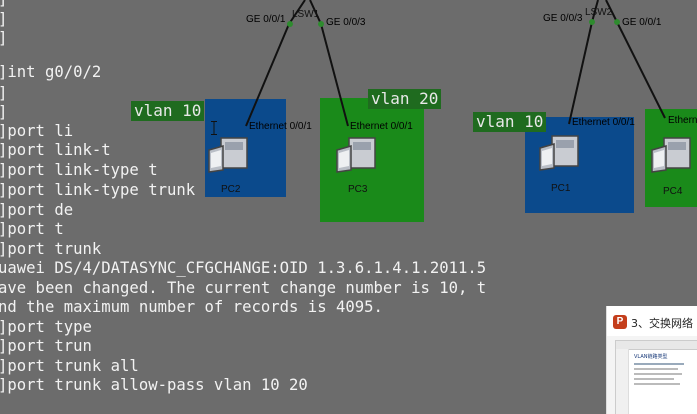 The height and width of the screenshot is (414, 697). Describe the element at coordinates (641, 70) in the screenshot. I see `link-lsw2-pc4` at that location.